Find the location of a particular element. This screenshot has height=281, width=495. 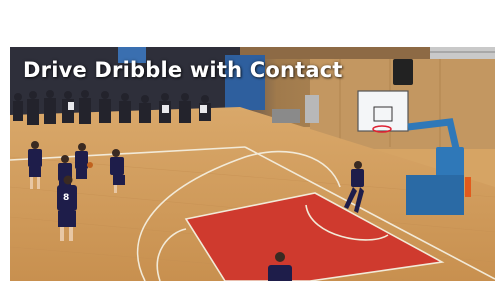

upper-railing is located at coordinates (462, 54).